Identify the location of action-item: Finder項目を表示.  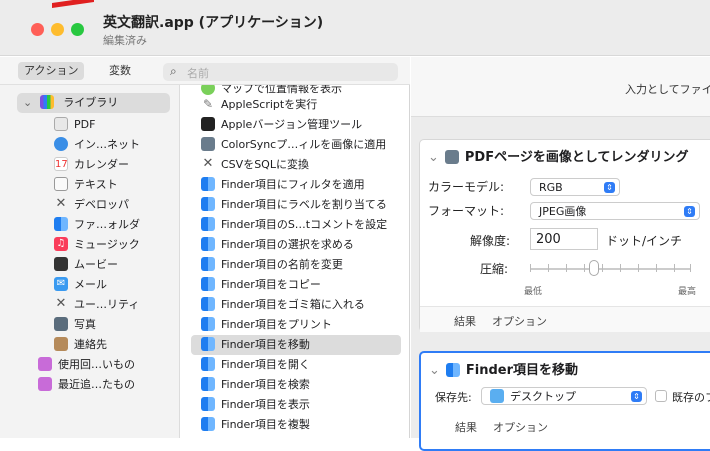
(295, 405).